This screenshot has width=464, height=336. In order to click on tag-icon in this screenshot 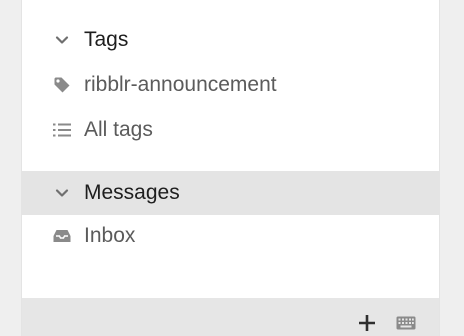, I will do `click(62, 85)`.